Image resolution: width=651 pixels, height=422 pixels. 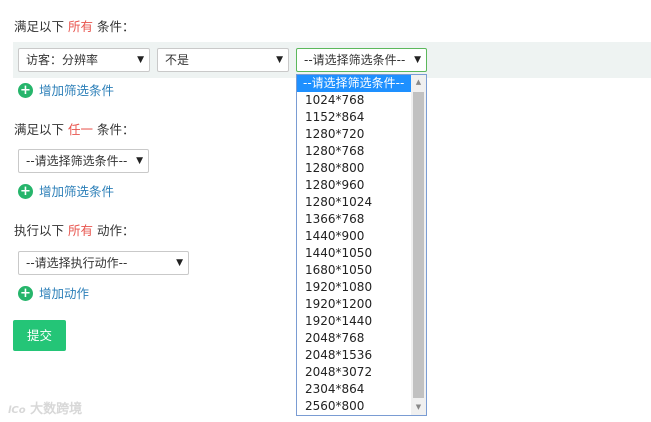 What do you see at coordinates (354, 83) in the screenshot?
I see `option-placeholder: --请选择筛选条件--` at bounding box center [354, 83].